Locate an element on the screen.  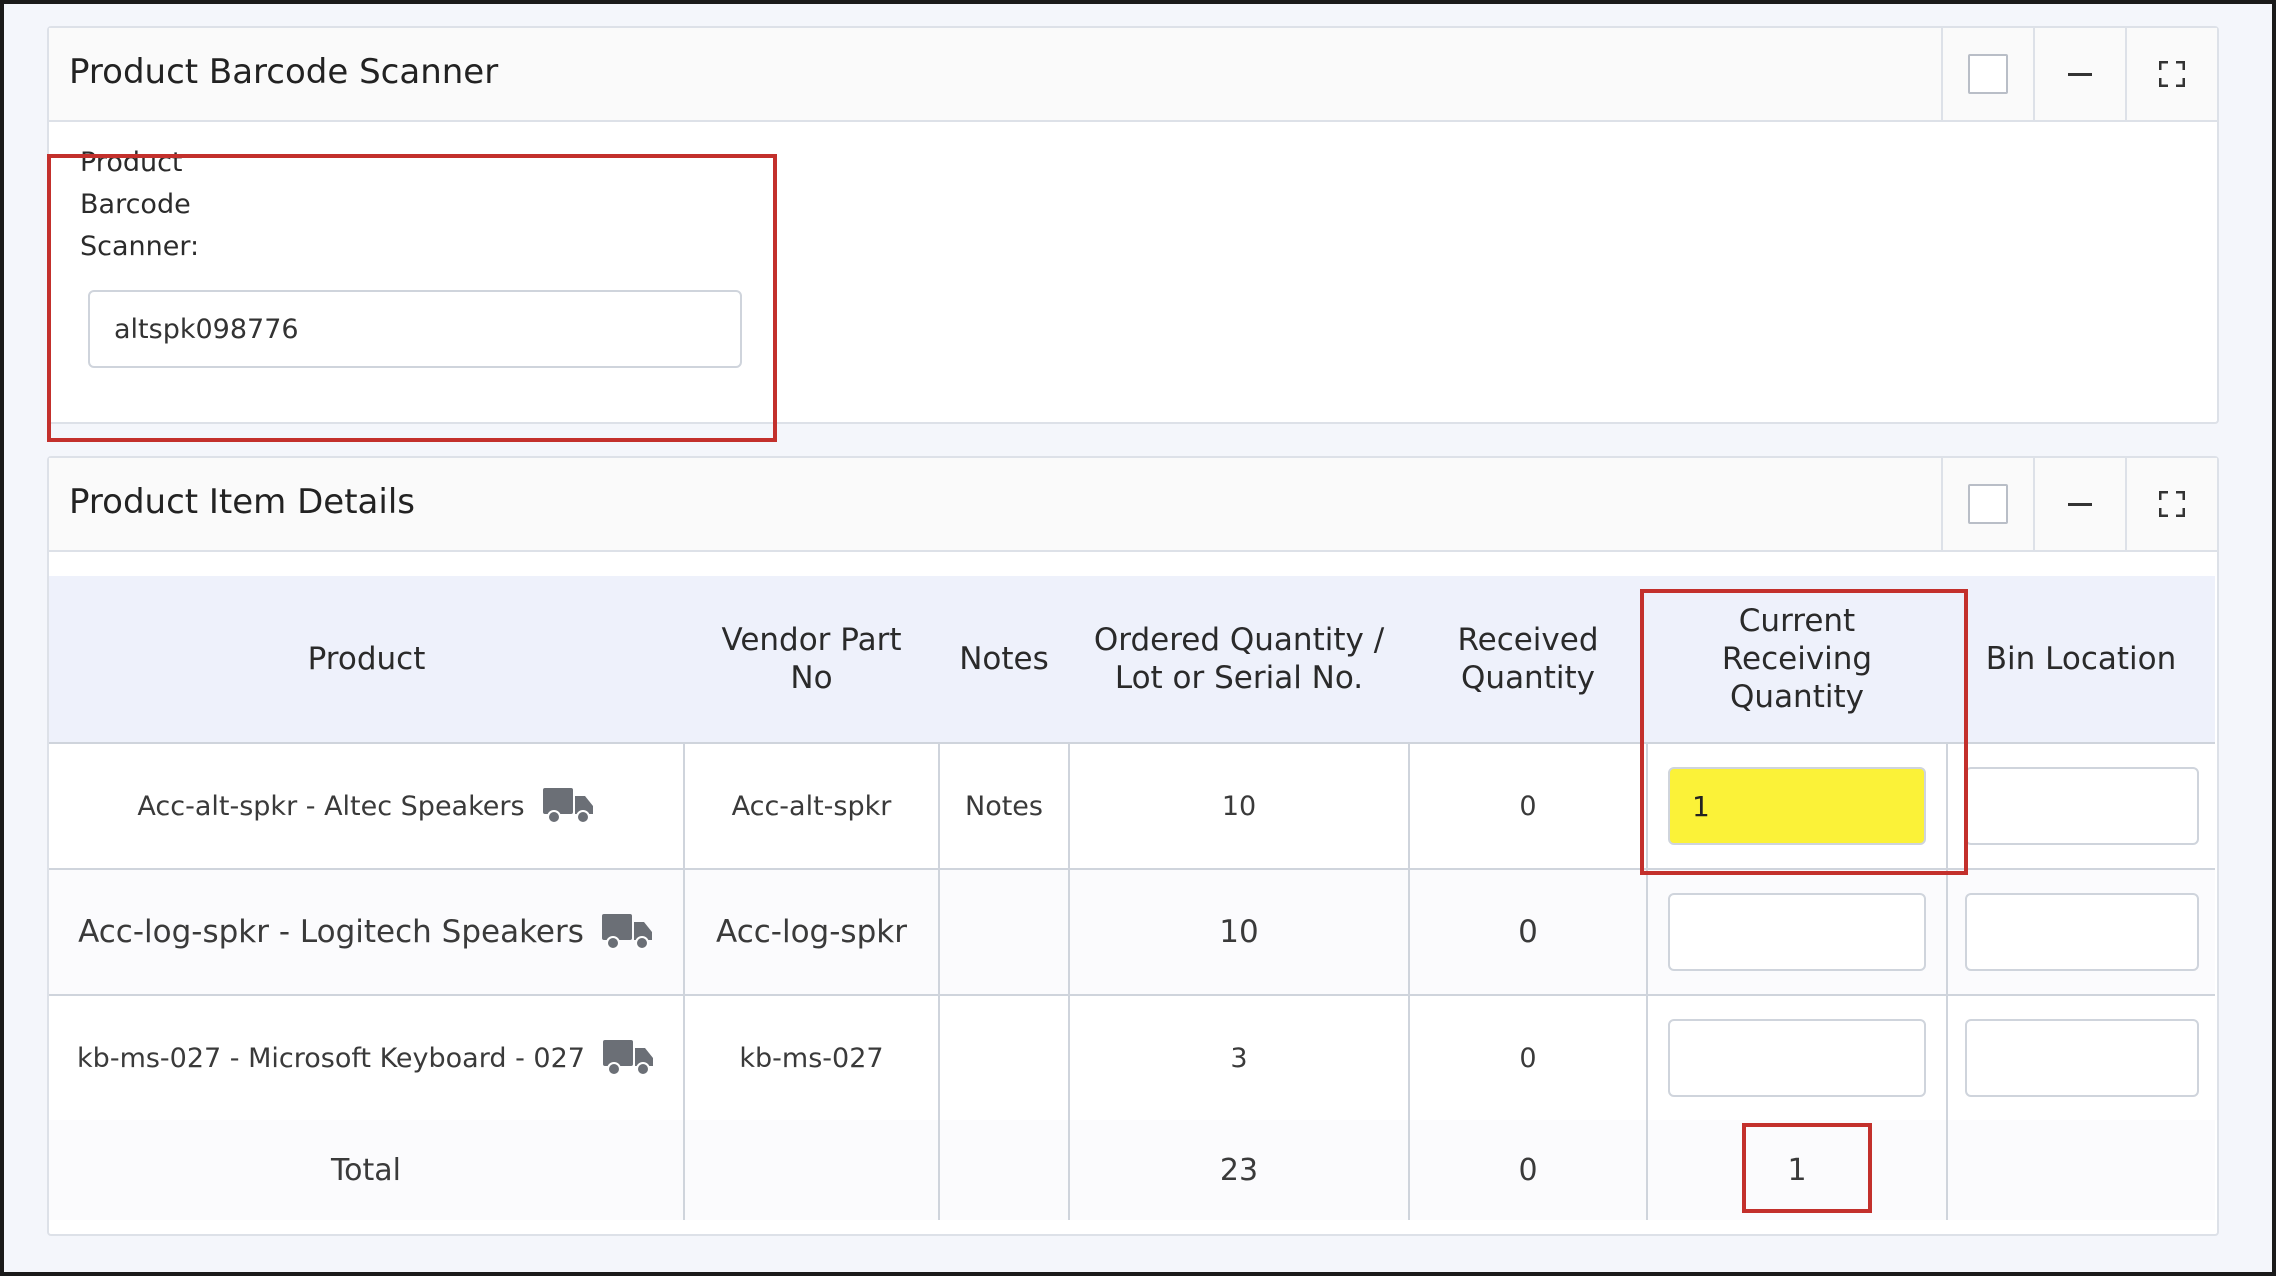
header-line: Receiving is located at coordinates (1797, 659).